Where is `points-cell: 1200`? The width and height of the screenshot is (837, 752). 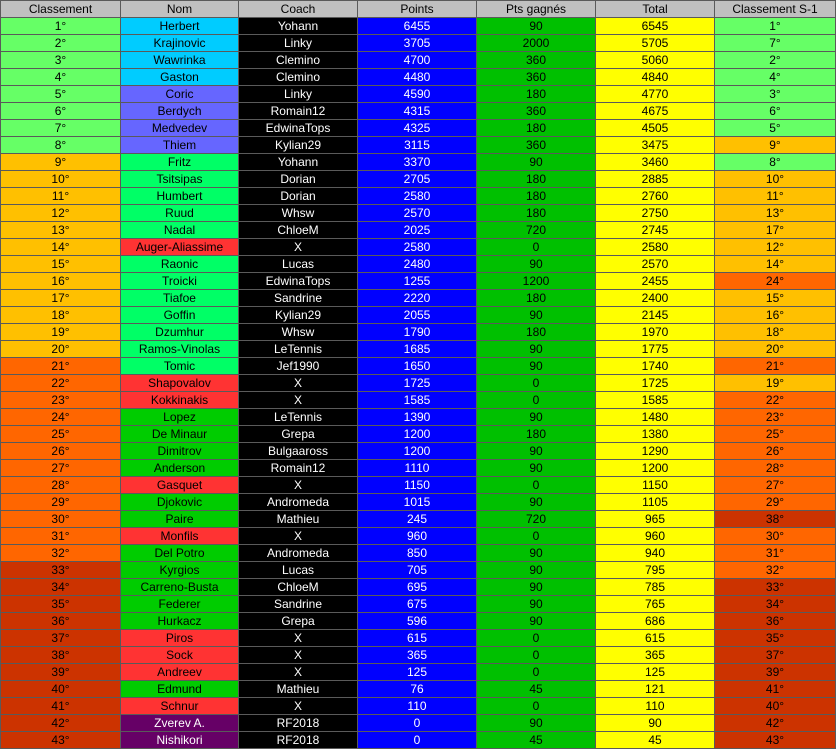 points-cell: 1200 is located at coordinates (417, 434).